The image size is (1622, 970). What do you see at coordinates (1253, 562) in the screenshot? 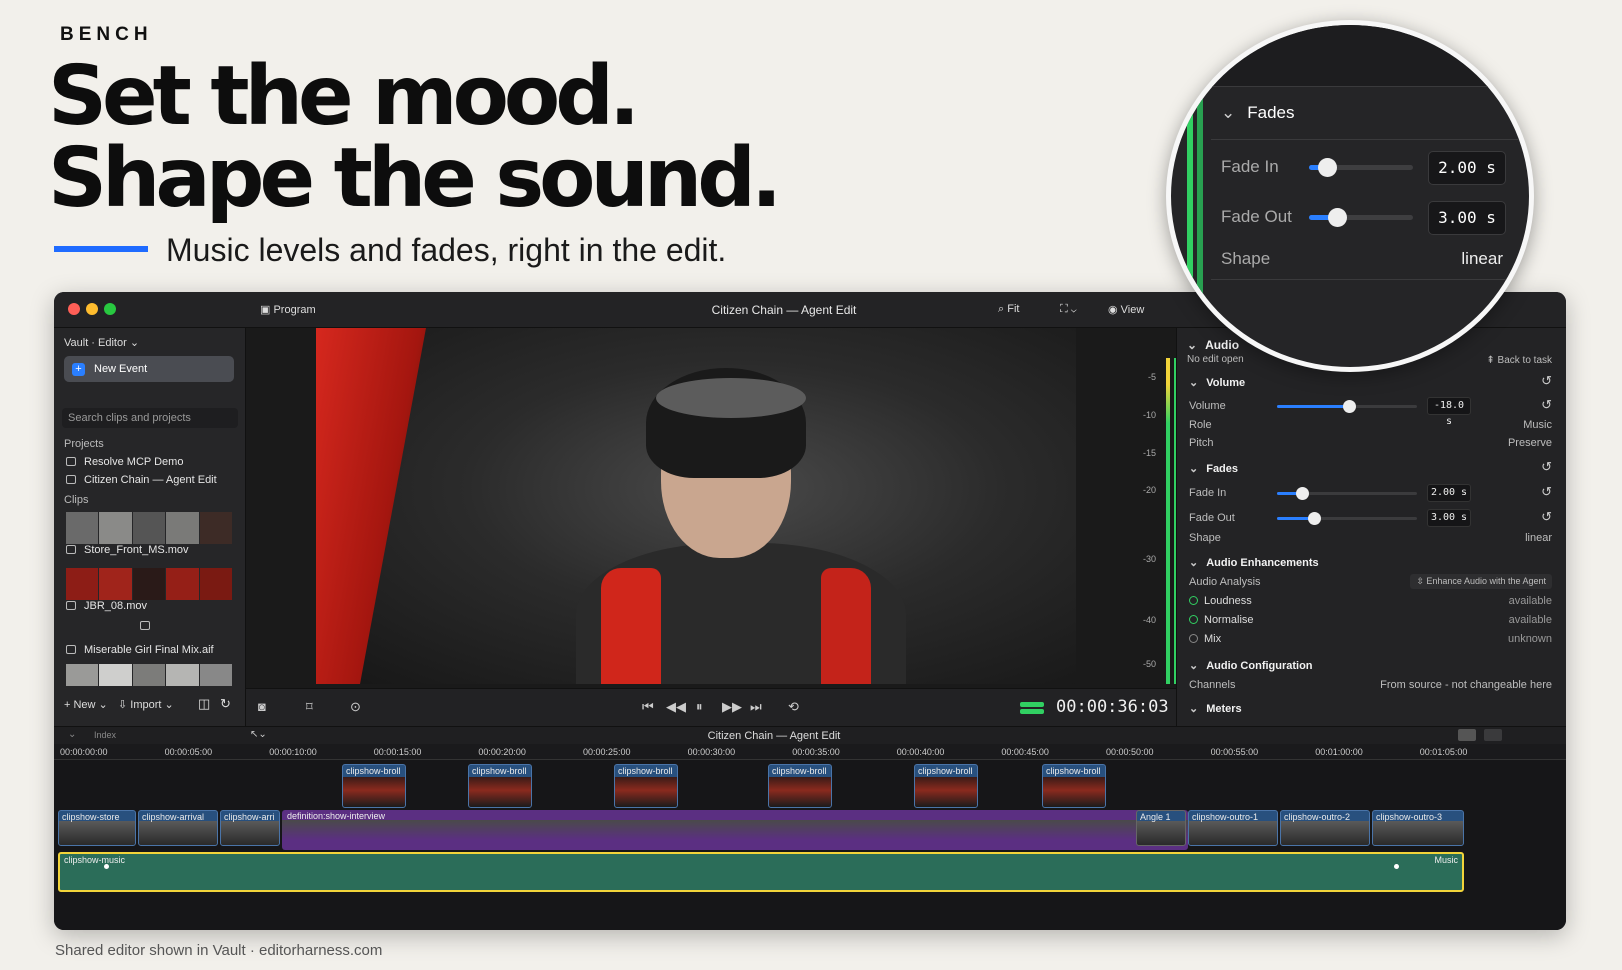
I see `enhancements-section-header: Audio Enhancements` at bounding box center [1253, 562].